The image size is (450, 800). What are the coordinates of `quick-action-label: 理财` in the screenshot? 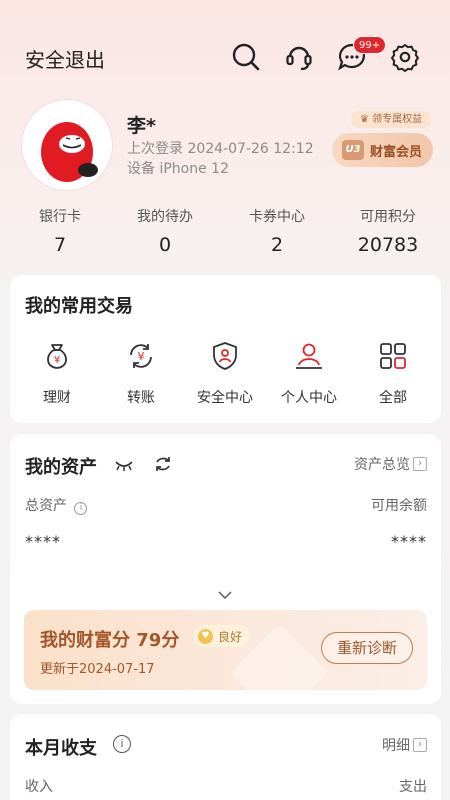 It's located at (57, 398).